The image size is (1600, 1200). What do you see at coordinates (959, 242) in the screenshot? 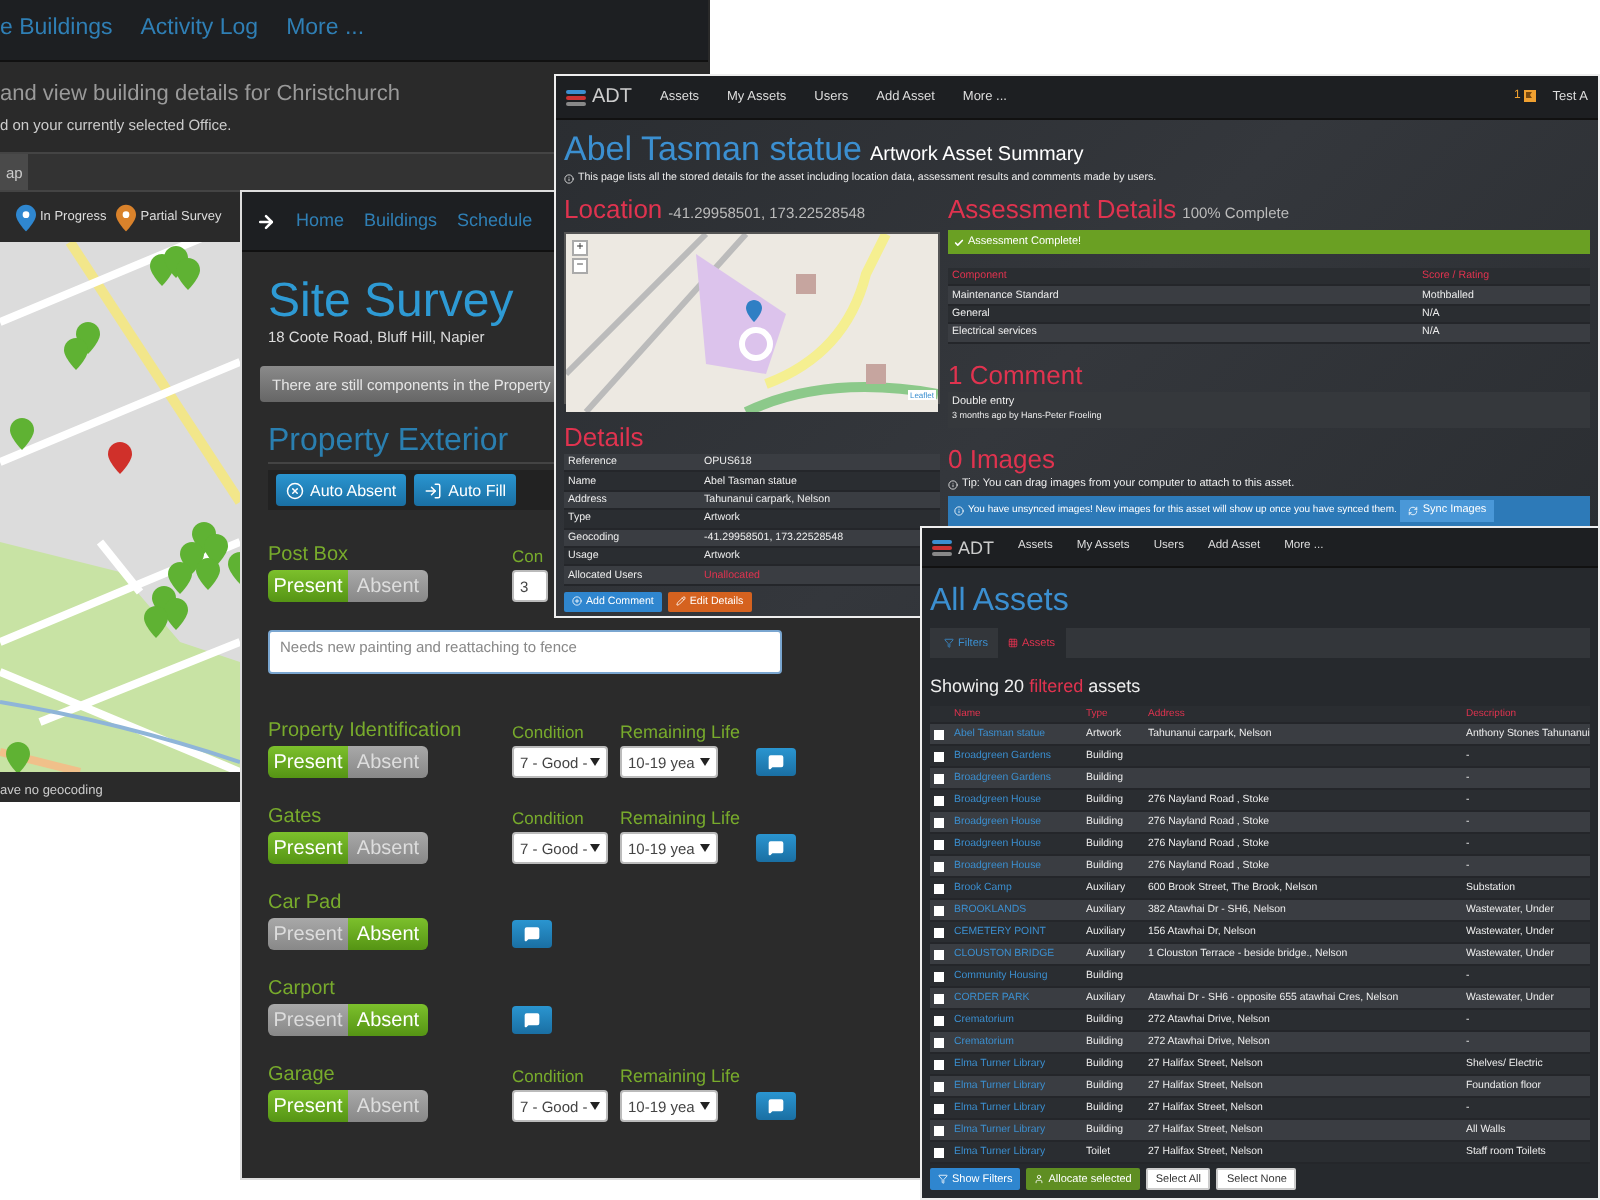
I see `check-icon` at bounding box center [959, 242].